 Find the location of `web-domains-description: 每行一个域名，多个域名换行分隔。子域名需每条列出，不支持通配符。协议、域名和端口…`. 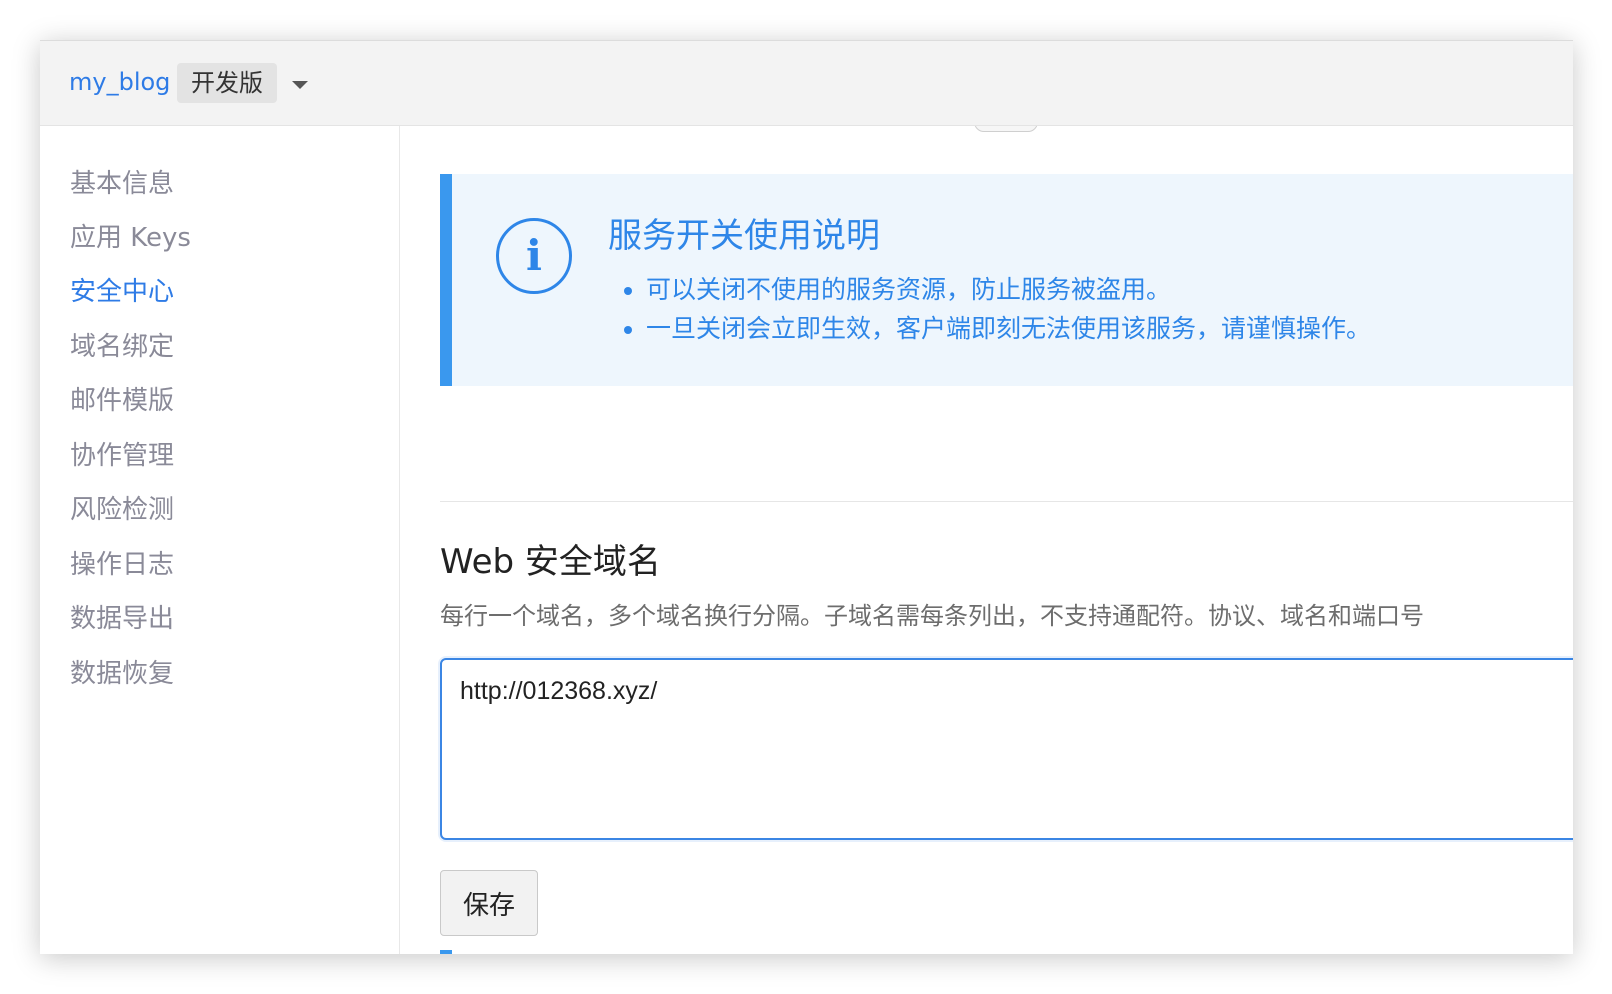

web-domains-description: 每行一个域名，多个域名换行分隔。子域名需每条列出，不支持通配符。协议、域名和端口… is located at coordinates (932, 616).